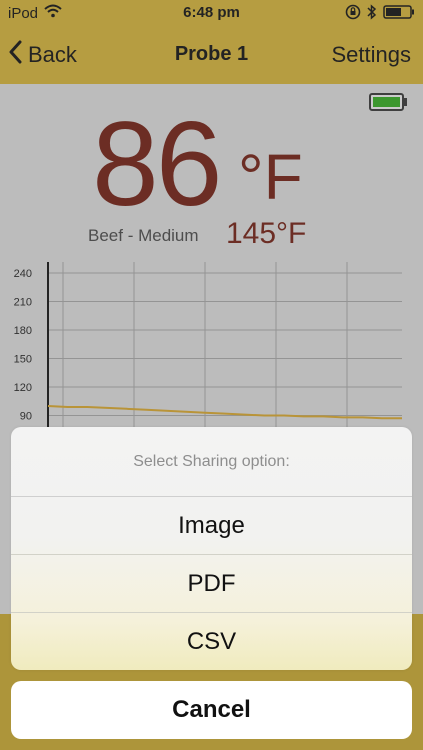 This screenshot has height=750, width=423. Describe the element at coordinates (211, 641) in the screenshot. I see `share-csv-option: CSV` at that location.